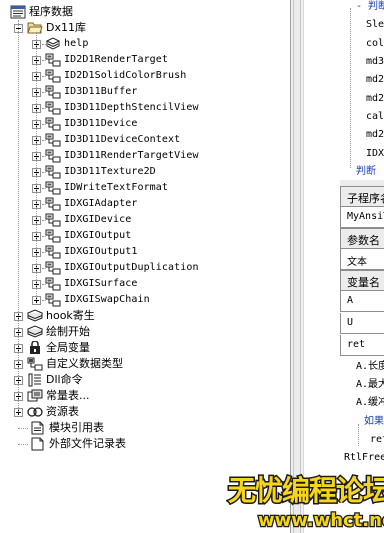 The width and height of the screenshot is (384, 533). I want to click on tree-item-id3d11device: ID3D11Device, so click(84, 124).